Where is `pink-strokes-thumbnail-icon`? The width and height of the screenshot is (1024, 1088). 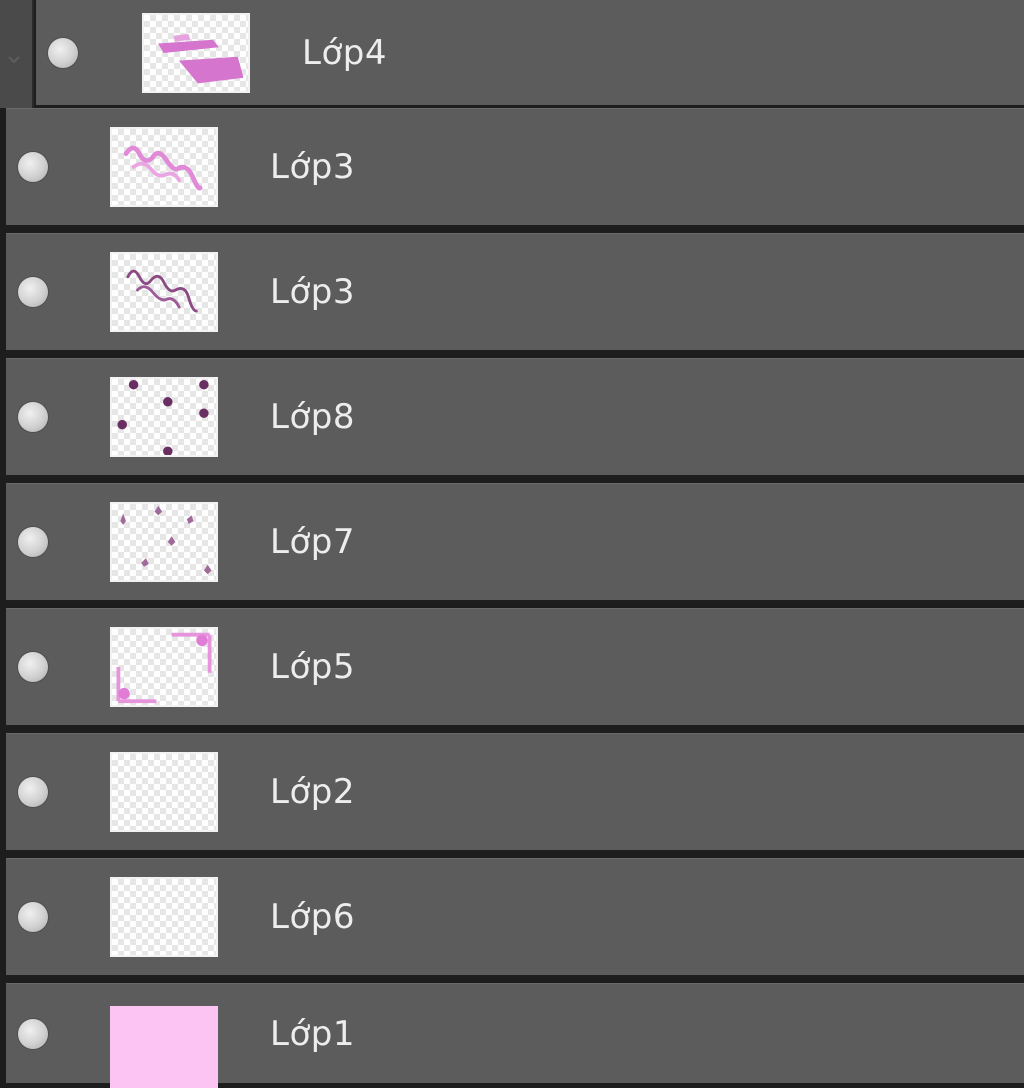 pink-strokes-thumbnail-icon is located at coordinates (201, 58).